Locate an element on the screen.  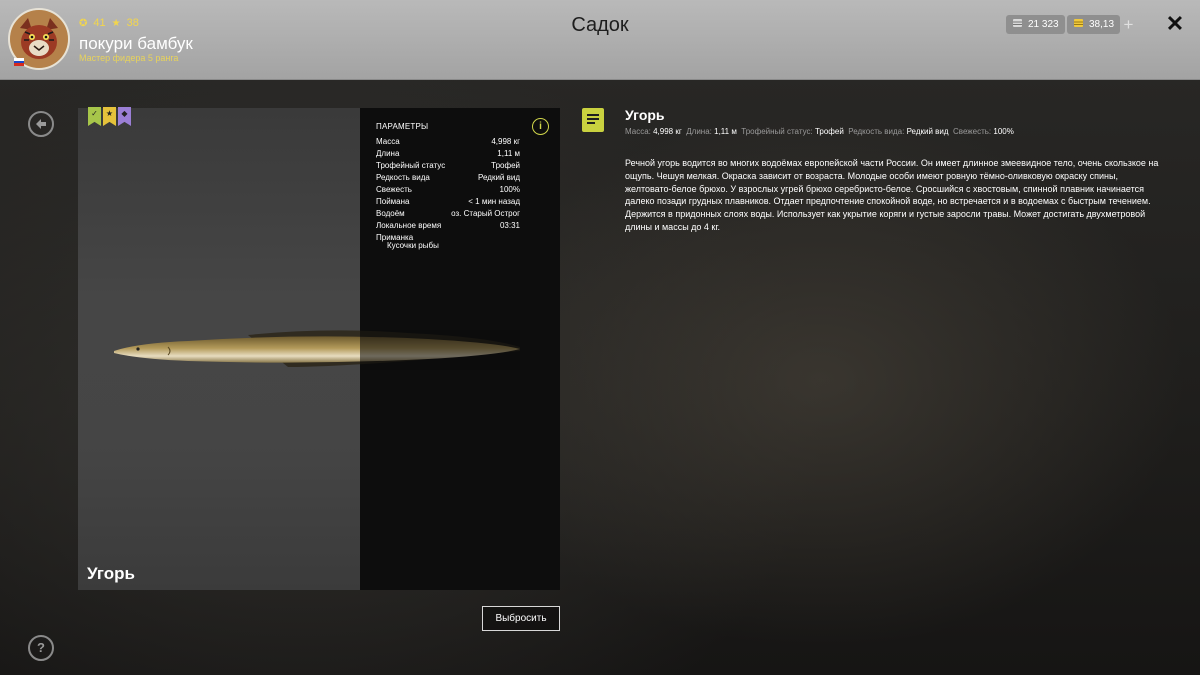
star-badge-icon: ★ is located at coordinates (109, 116).